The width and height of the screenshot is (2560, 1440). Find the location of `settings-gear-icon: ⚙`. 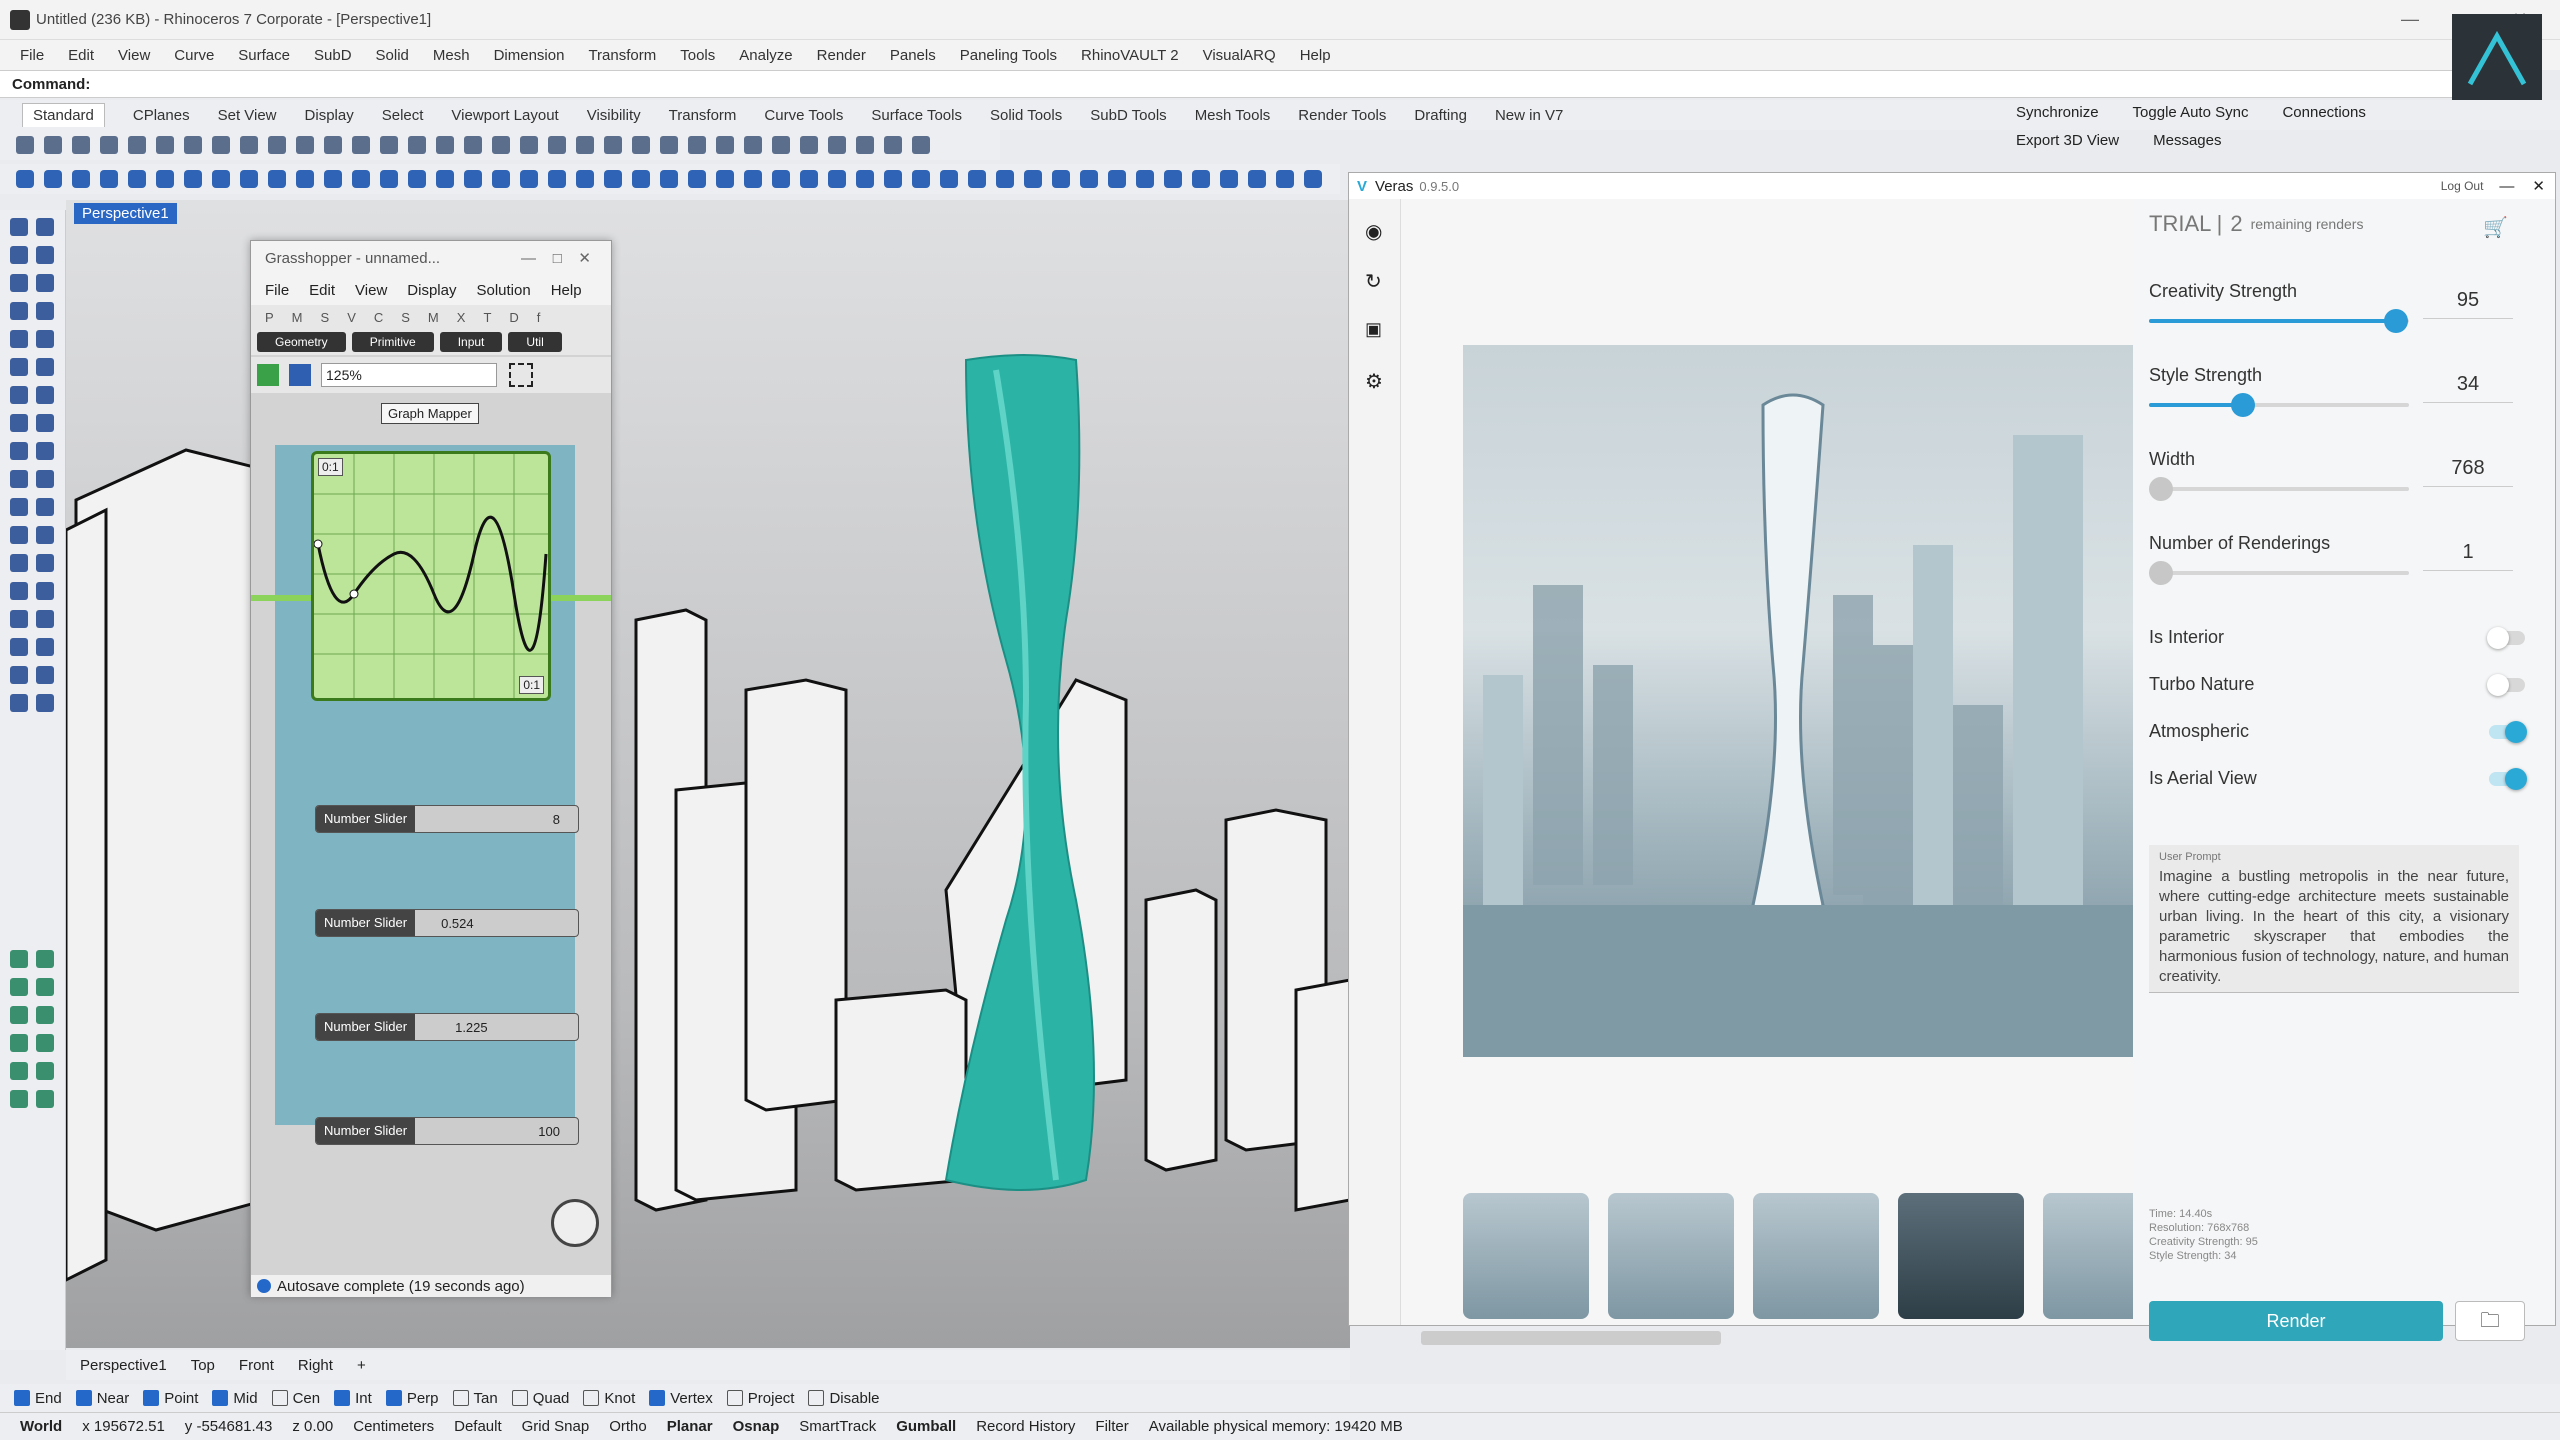

settings-gear-icon: ⚙ is located at coordinates (1374, 381).